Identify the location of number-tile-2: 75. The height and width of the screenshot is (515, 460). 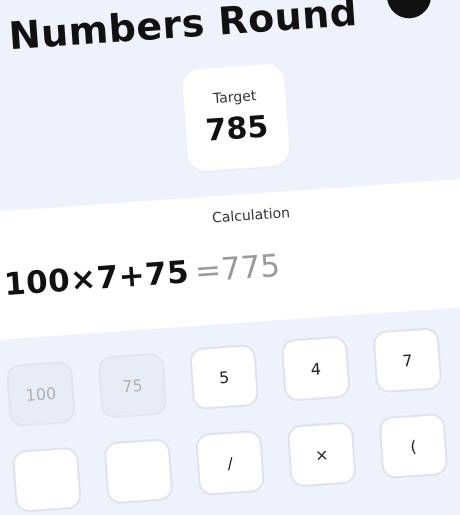
(132, 385).